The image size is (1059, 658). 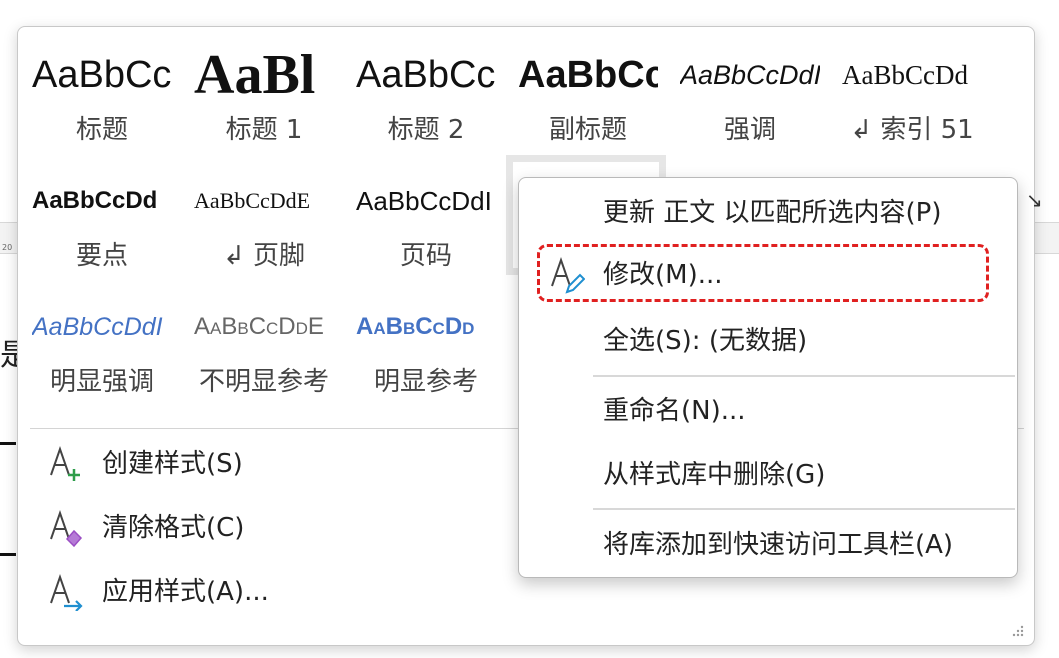 What do you see at coordinates (763, 273) in the screenshot?
I see `highlight-annotation` at bounding box center [763, 273].